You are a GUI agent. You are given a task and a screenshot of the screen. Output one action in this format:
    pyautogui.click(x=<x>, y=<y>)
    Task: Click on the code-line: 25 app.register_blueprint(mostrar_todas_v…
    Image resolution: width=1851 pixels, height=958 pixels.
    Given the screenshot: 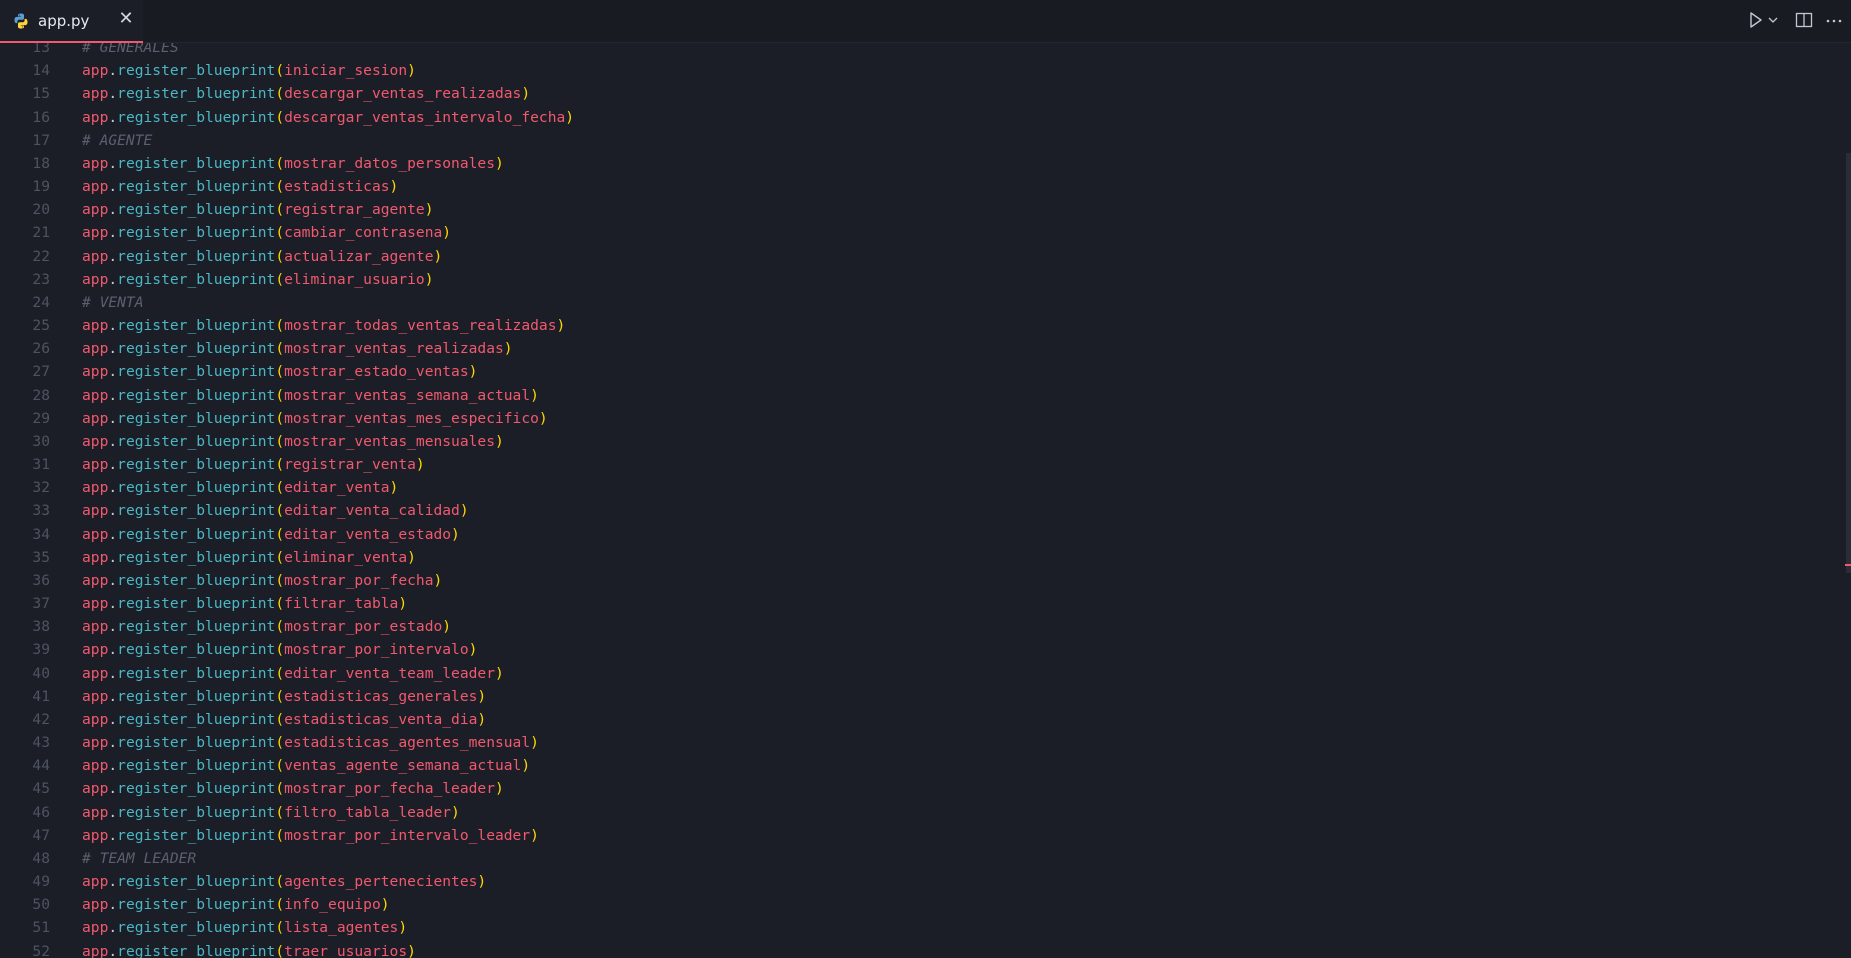 What is the action you would take?
    pyautogui.click(x=920, y=325)
    